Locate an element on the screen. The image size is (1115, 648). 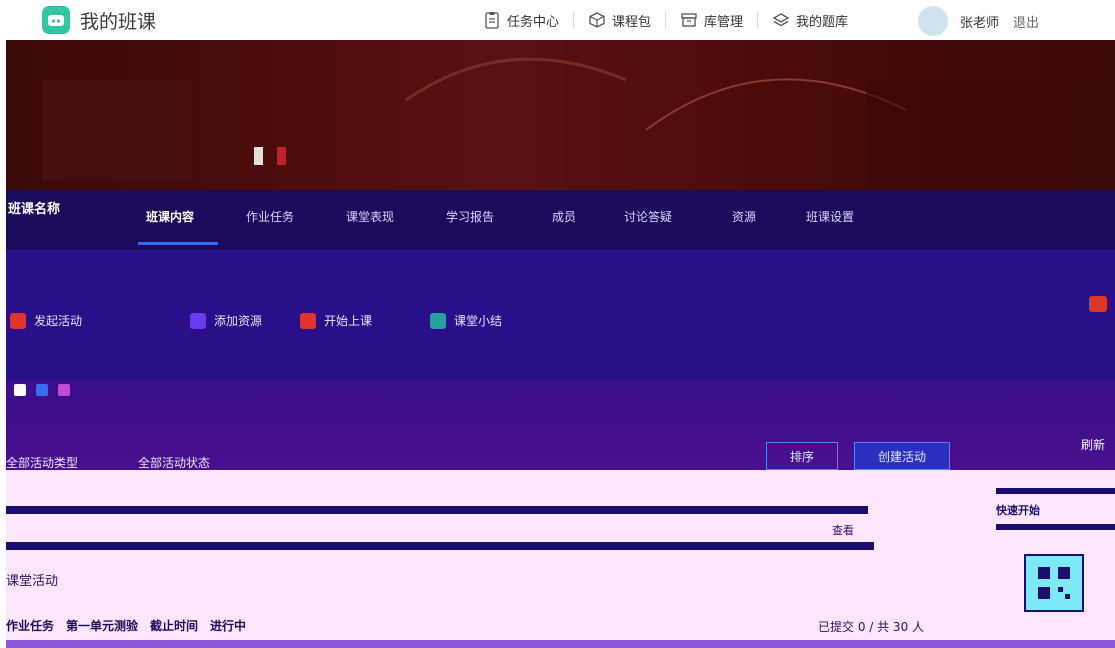
brand: 我的班课 is located at coordinates (99, 20).